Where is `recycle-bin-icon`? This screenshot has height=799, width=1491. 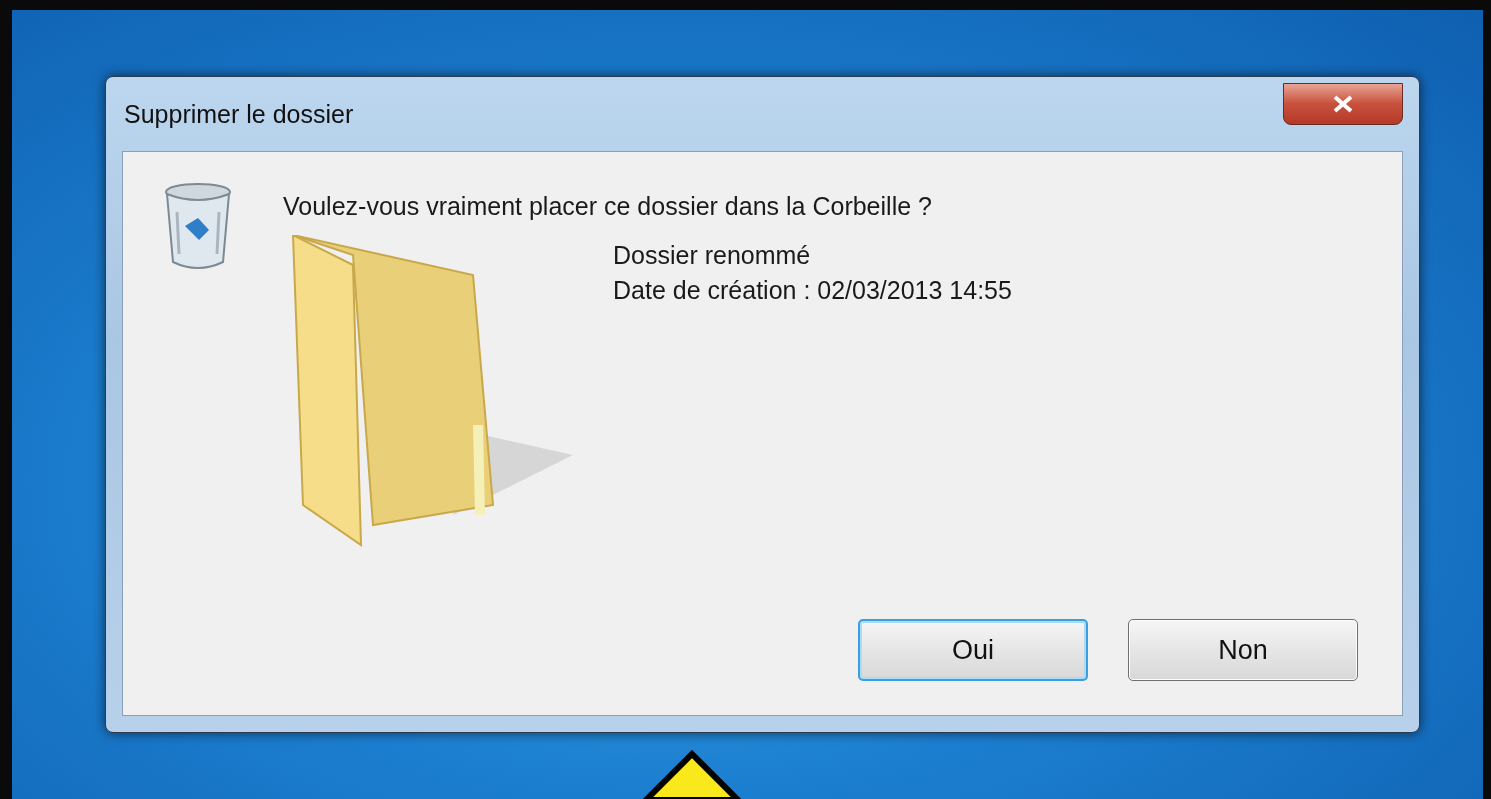
recycle-bin-icon is located at coordinates (198, 226).